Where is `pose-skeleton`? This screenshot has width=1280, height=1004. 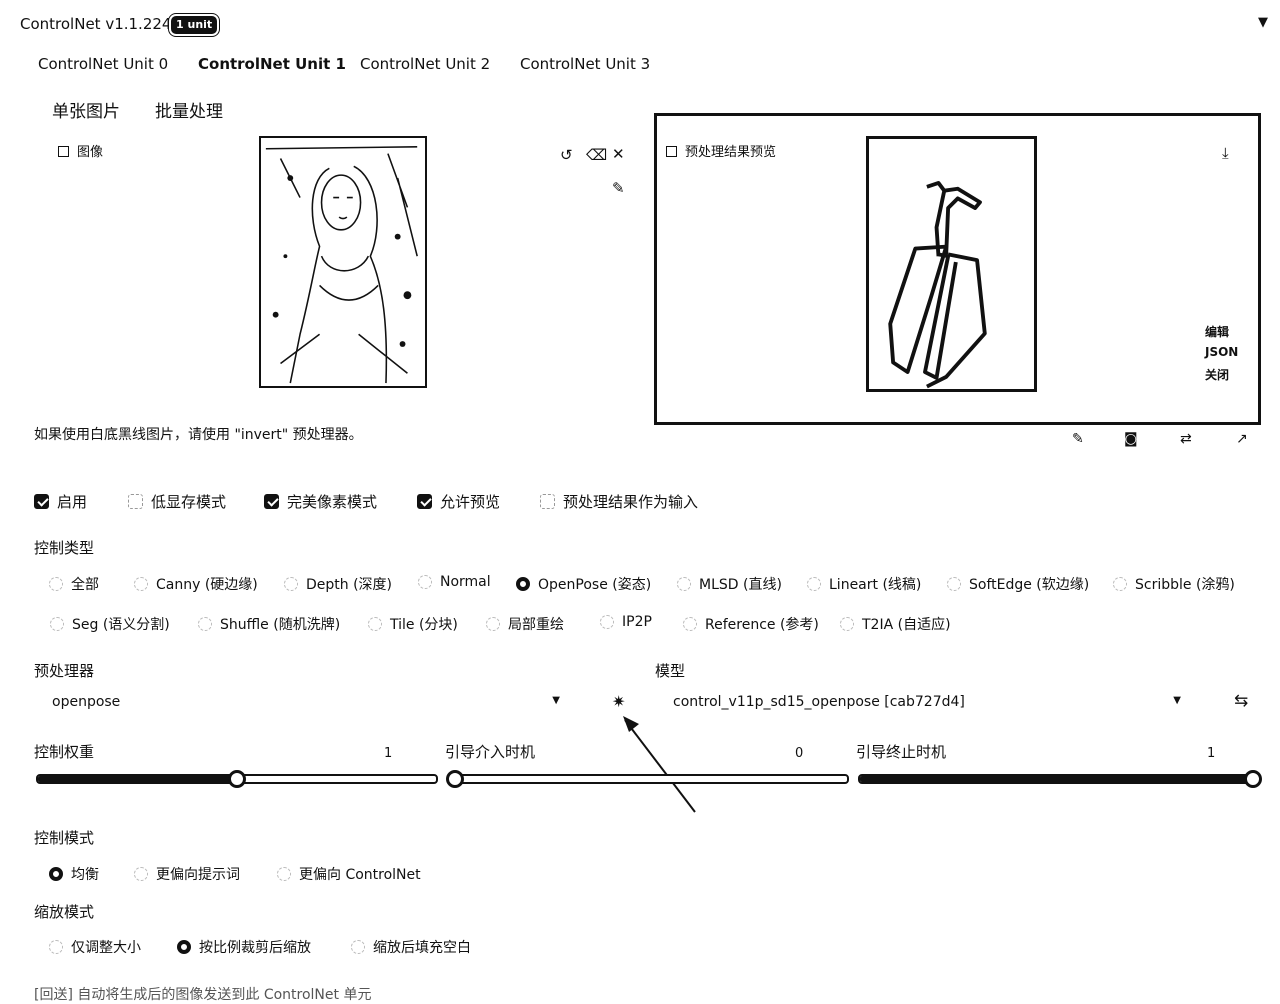
pose-skeleton is located at coordinates (937, 285).